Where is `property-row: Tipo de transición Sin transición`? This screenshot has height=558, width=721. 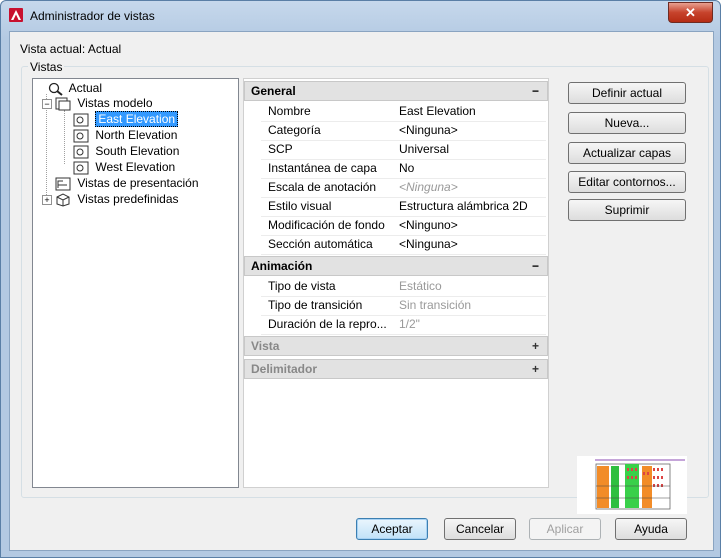
property-row: Tipo de transición Sin transición is located at coordinates (403, 306).